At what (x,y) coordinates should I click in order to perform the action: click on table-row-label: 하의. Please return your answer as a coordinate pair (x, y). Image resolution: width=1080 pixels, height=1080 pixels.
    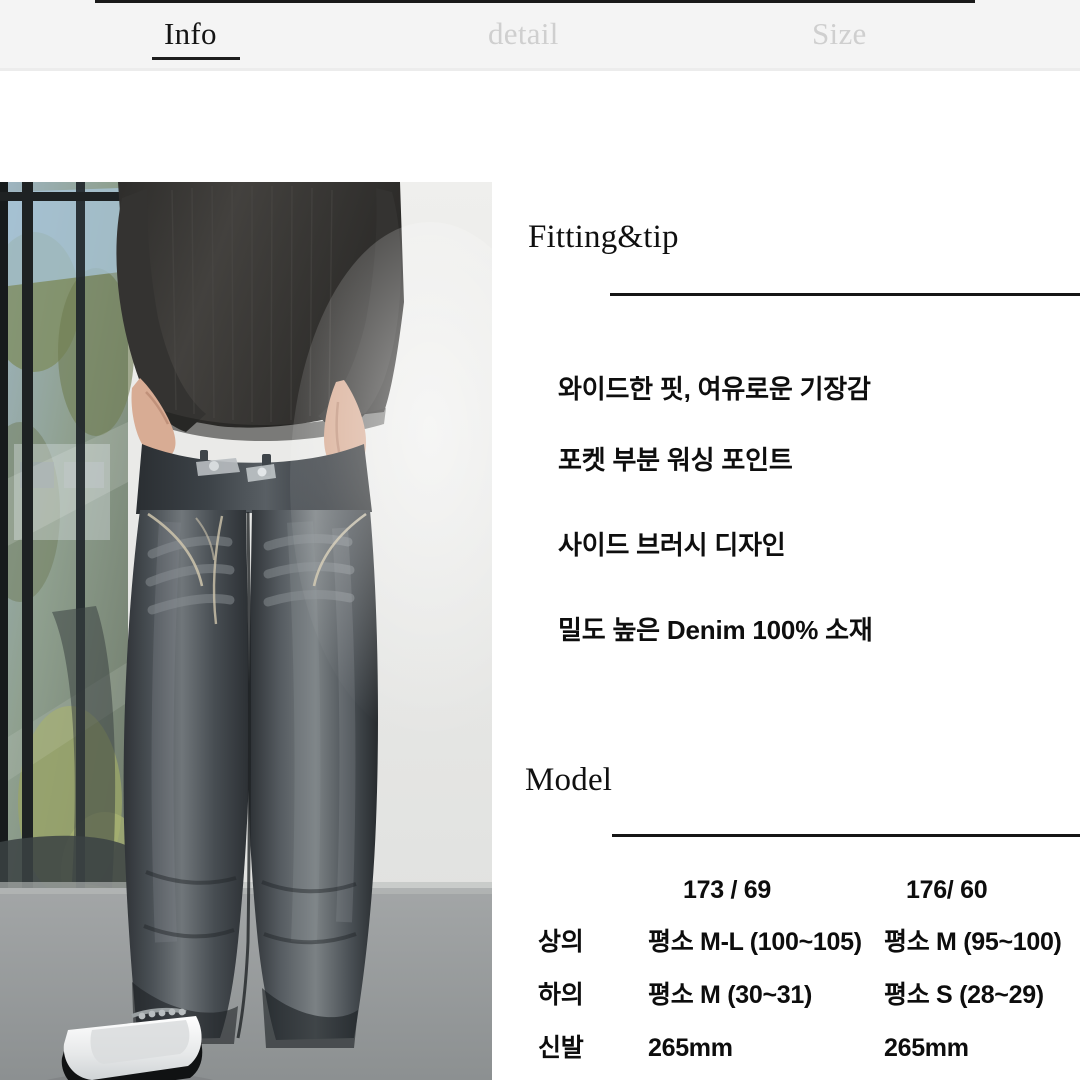
    Looking at the image, I should click on (561, 995).